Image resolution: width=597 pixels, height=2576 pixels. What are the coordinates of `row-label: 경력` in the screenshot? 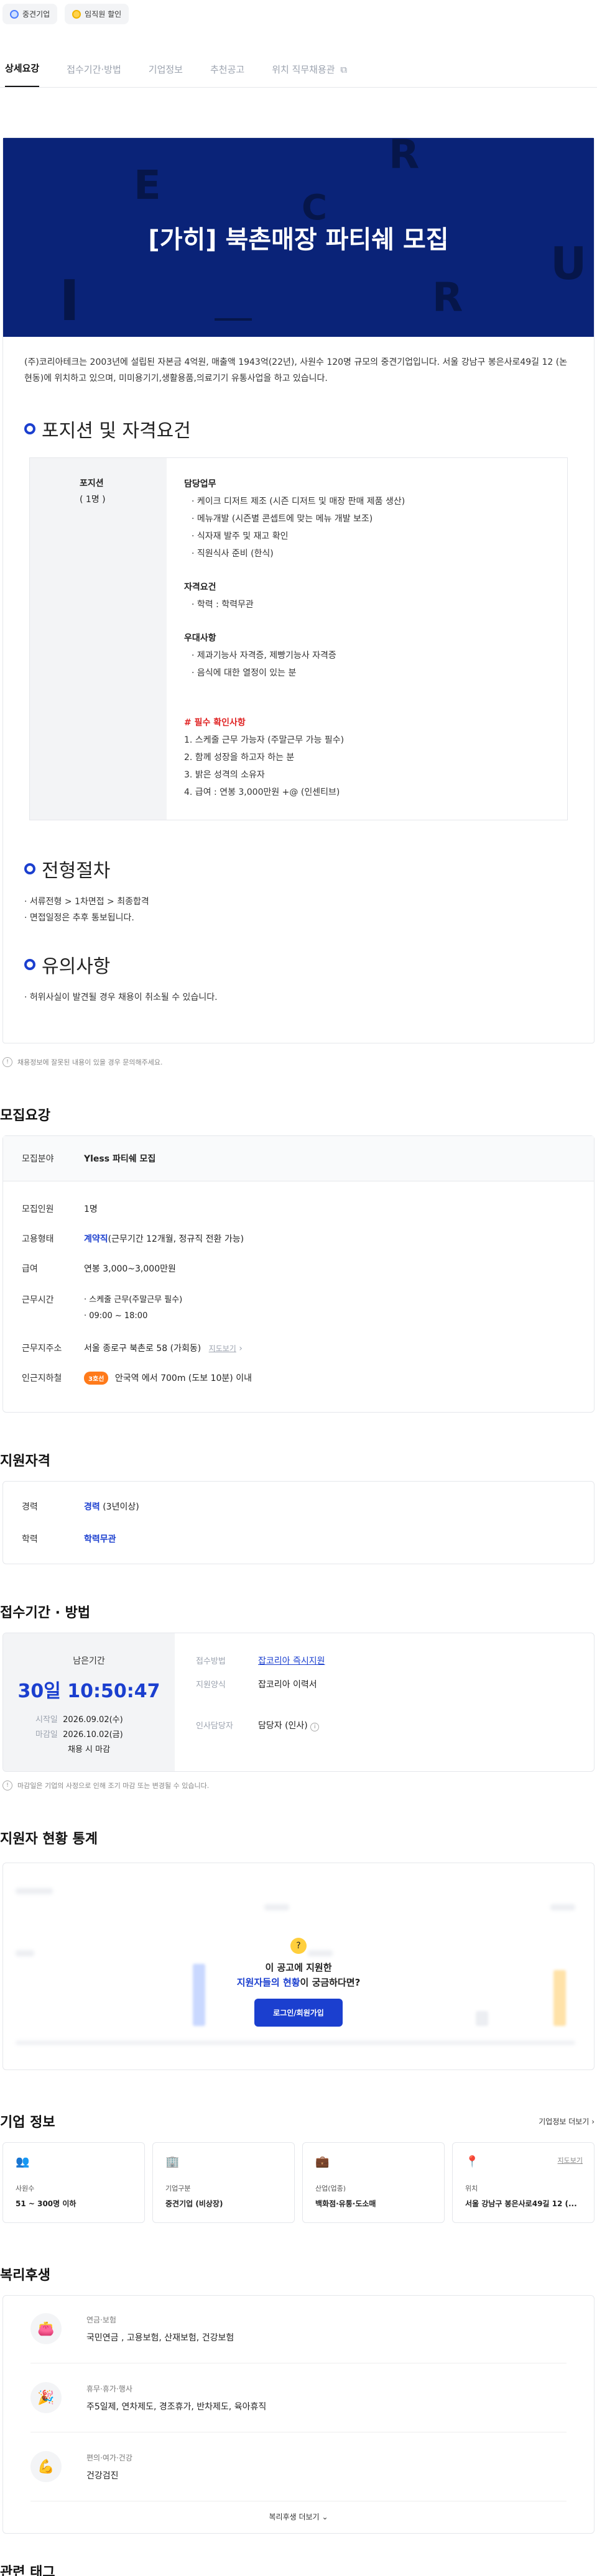 It's located at (30, 1507).